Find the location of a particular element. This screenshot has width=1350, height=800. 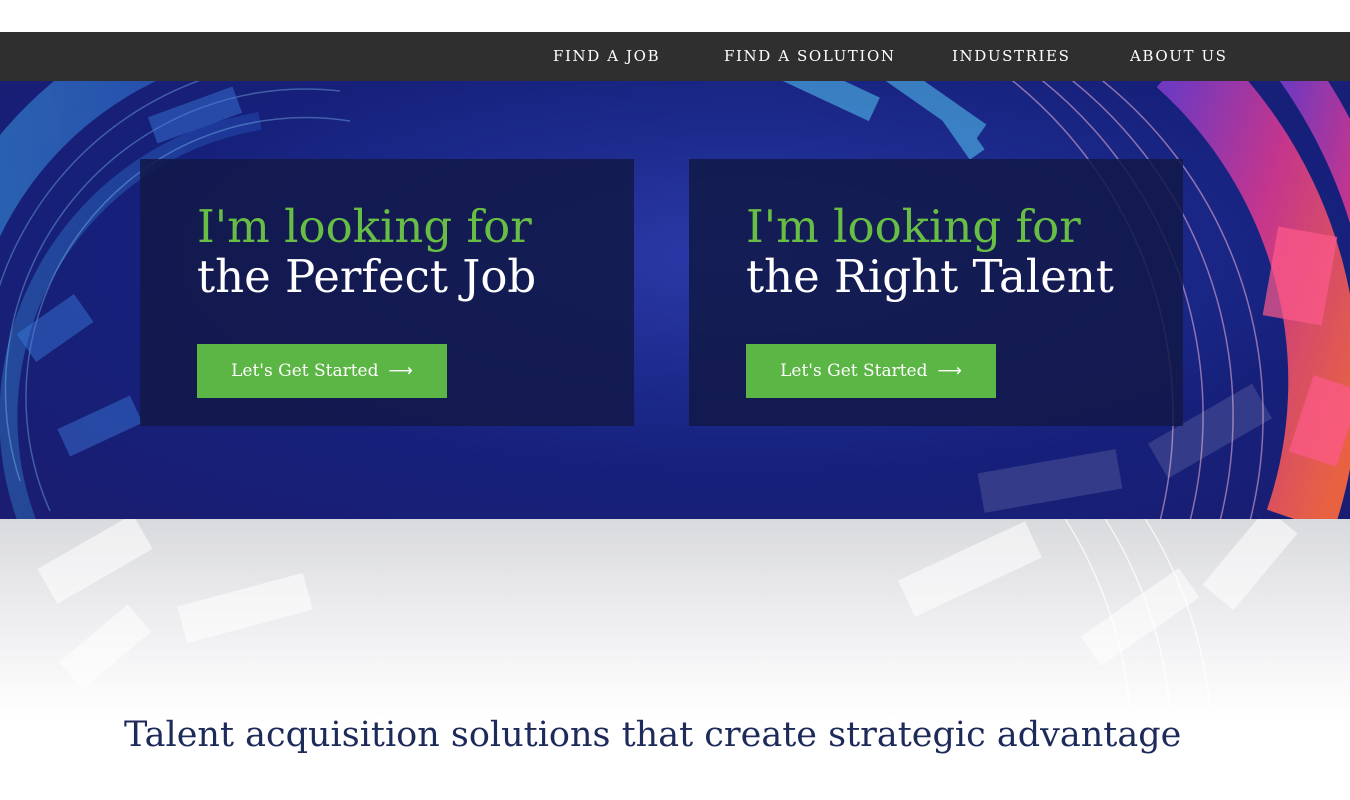

nav-industries: INDUSTRIES is located at coordinates (1011, 56).